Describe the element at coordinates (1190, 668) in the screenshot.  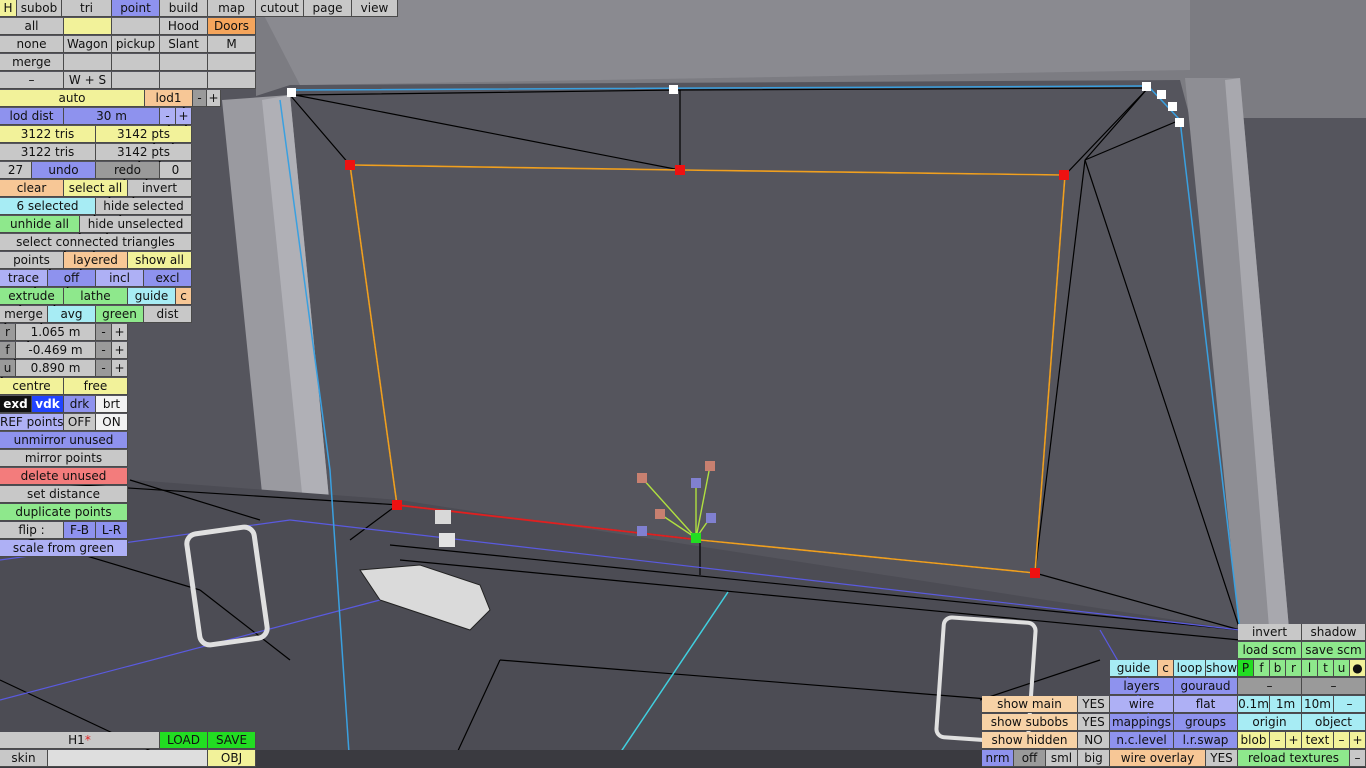
I see `loop-button: loop` at that location.